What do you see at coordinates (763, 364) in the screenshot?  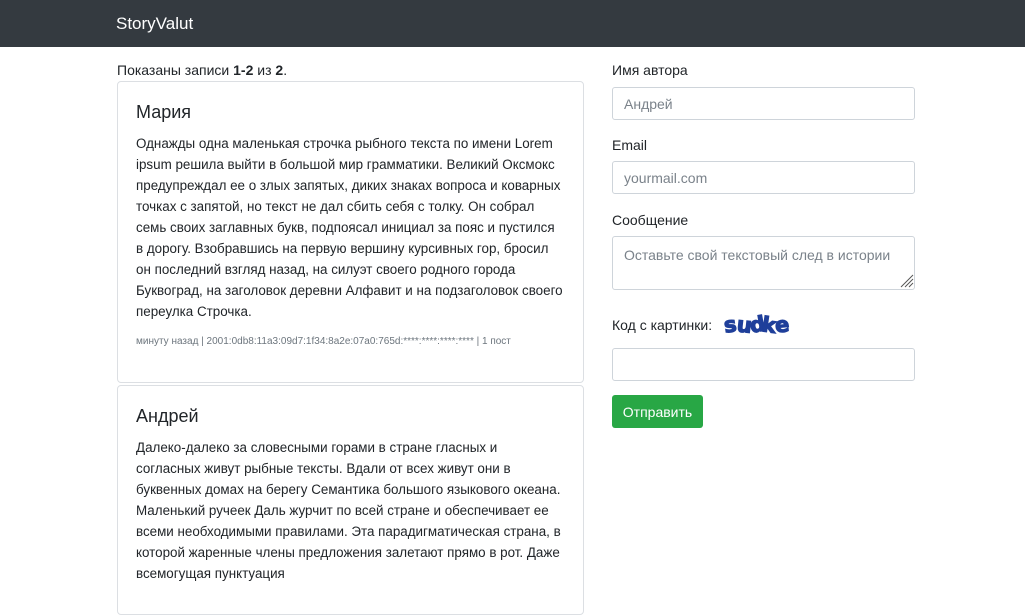 I see `captcha-input` at bounding box center [763, 364].